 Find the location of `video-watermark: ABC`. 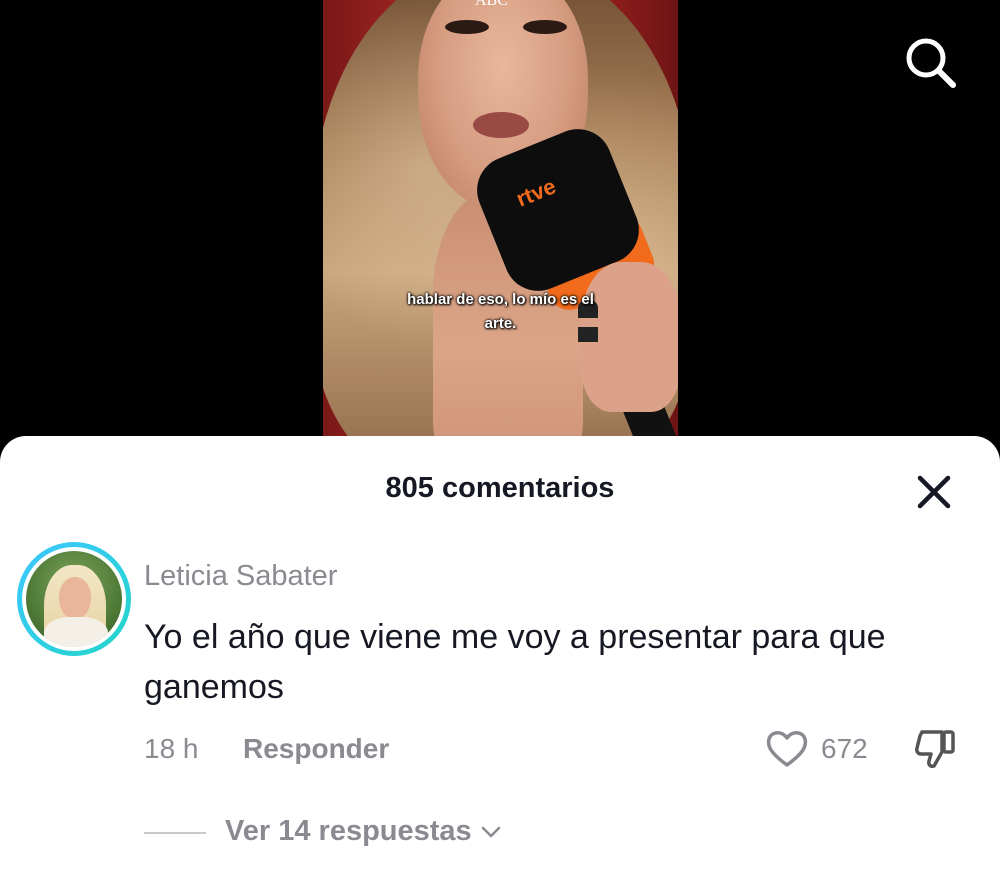

video-watermark: ABC is located at coordinates (491, 4).